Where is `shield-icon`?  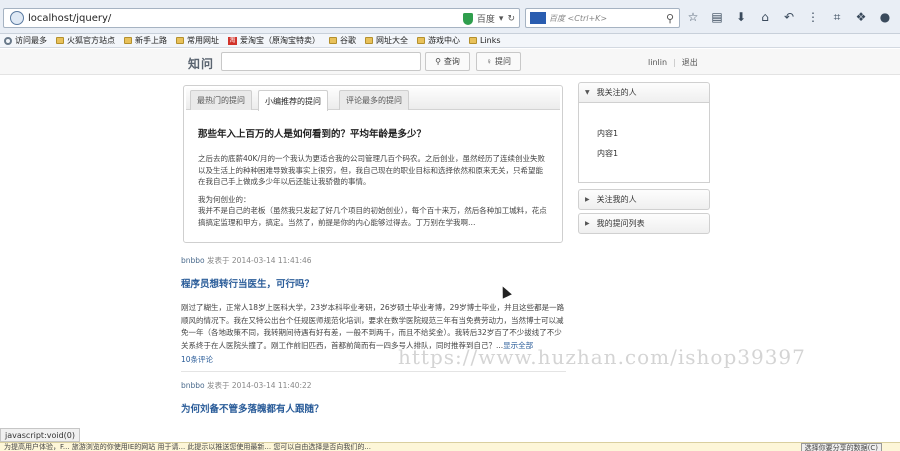
shield-icon is located at coordinates (467, 18).